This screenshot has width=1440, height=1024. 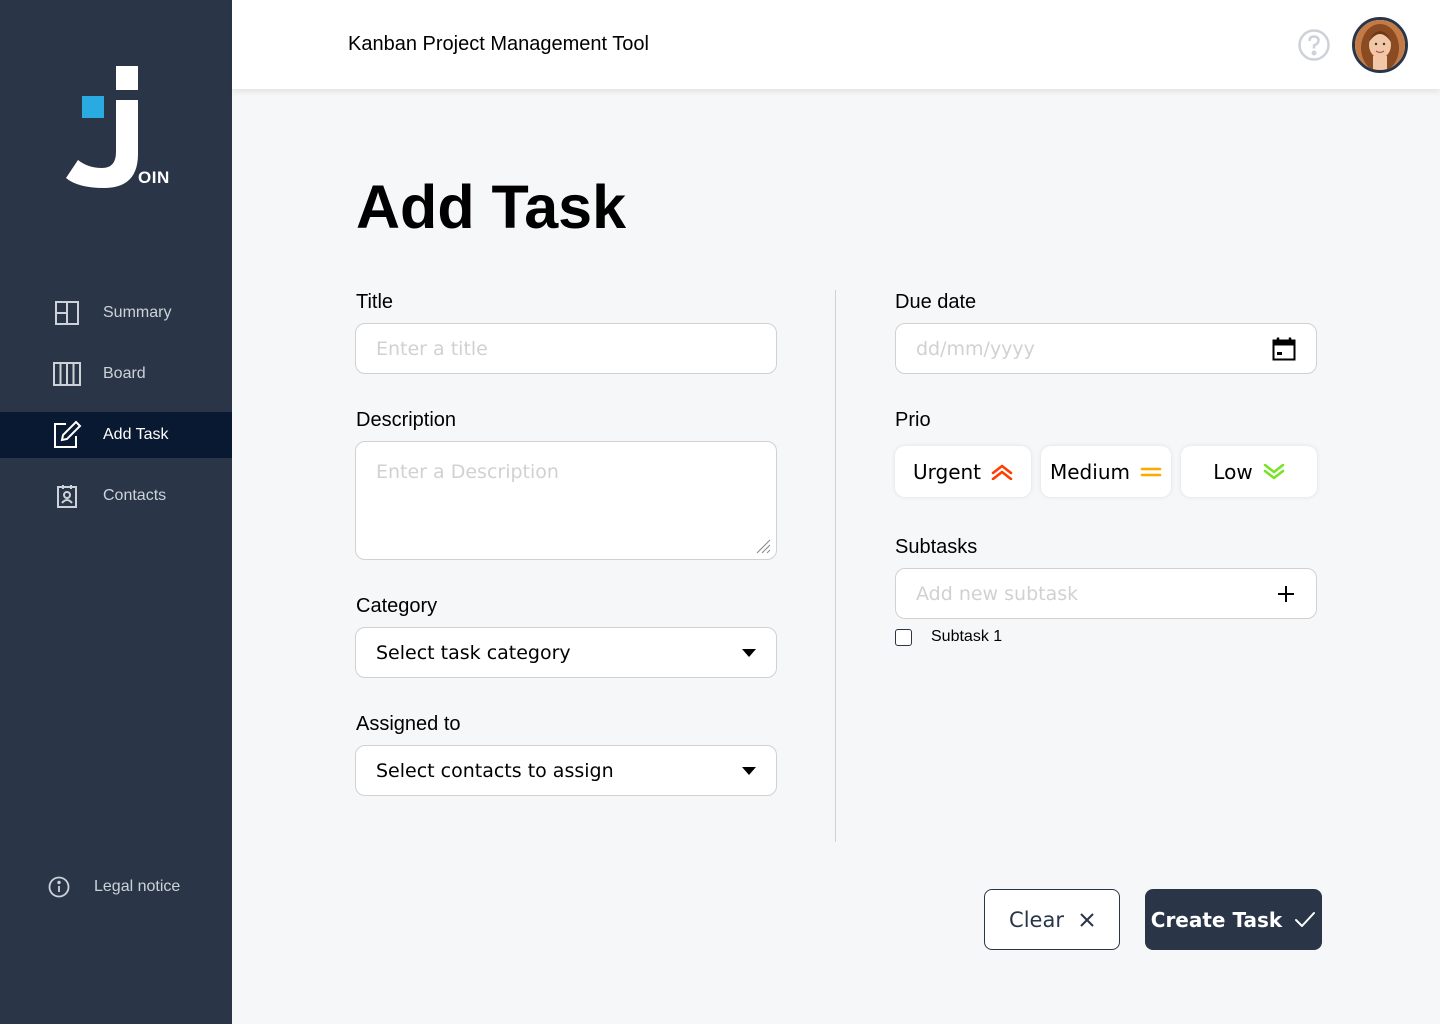 What do you see at coordinates (1273, 471) in the screenshot?
I see `double-chevron-down-icon` at bounding box center [1273, 471].